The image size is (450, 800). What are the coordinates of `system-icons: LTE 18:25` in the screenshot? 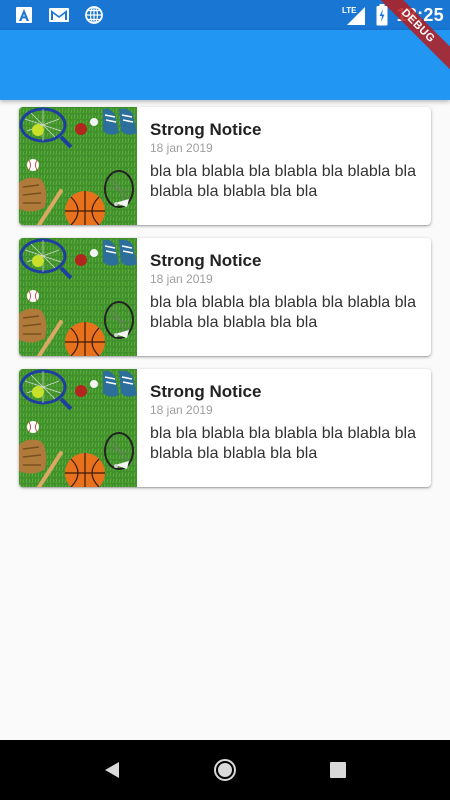 It's located at (393, 15).